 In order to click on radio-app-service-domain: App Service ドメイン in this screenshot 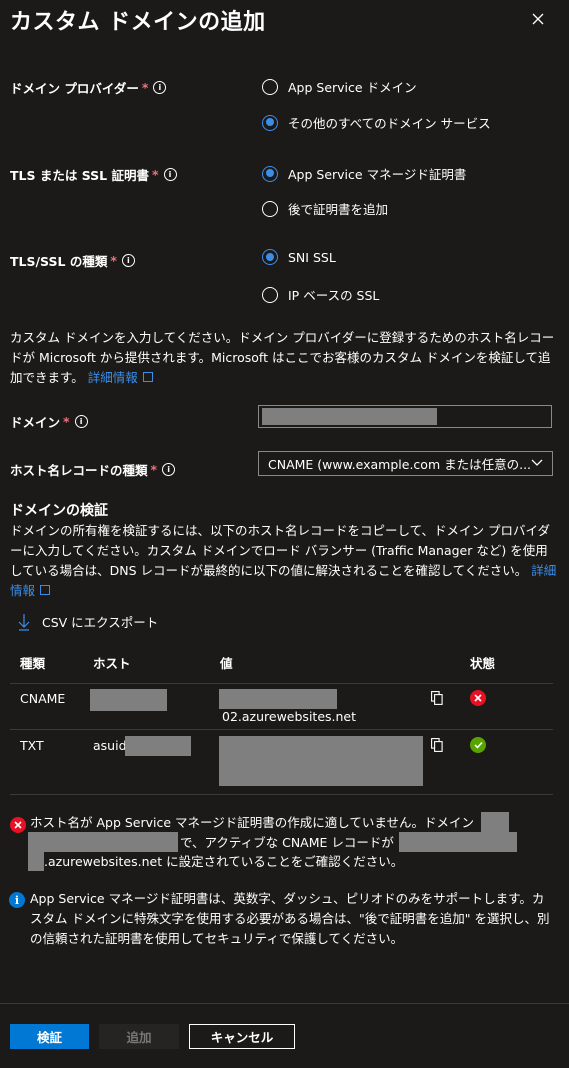, I will do `click(339, 86)`.